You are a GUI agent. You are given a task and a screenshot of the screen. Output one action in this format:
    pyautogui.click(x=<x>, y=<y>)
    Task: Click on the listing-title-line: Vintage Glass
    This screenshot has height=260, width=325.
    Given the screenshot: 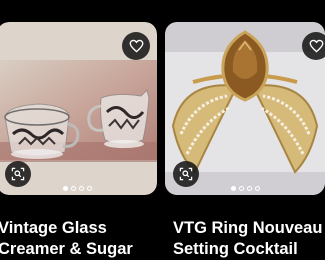 What is the action you would take?
    pyautogui.click(x=53, y=228)
    